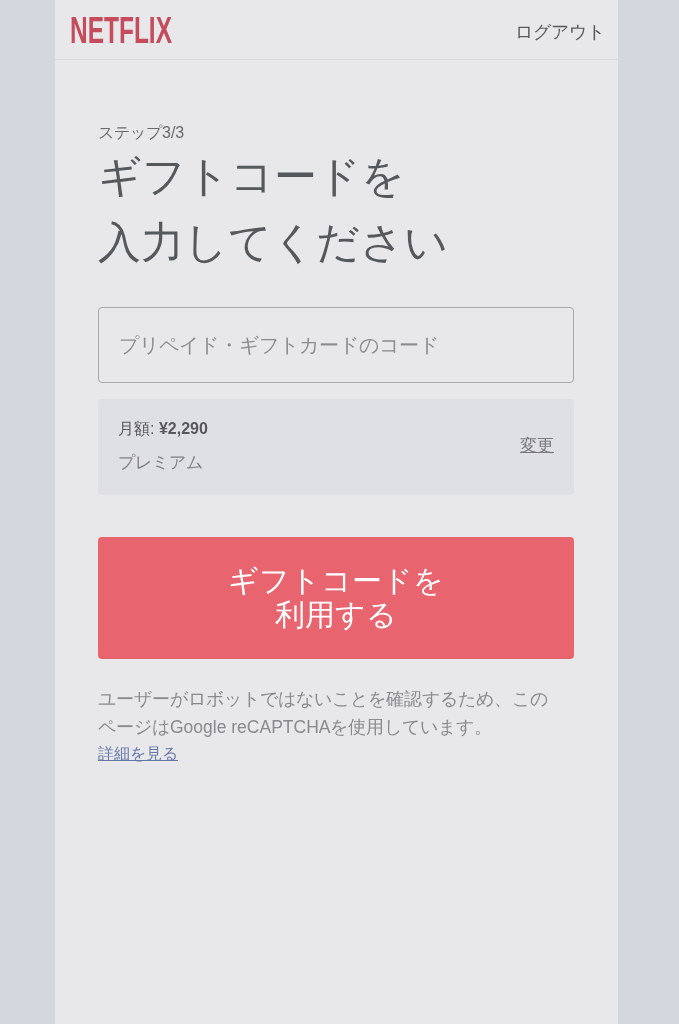 The image size is (679, 1024). What do you see at coordinates (161, 463) in the screenshot?
I see `plan-name: プレミアム` at bounding box center [161, 463].